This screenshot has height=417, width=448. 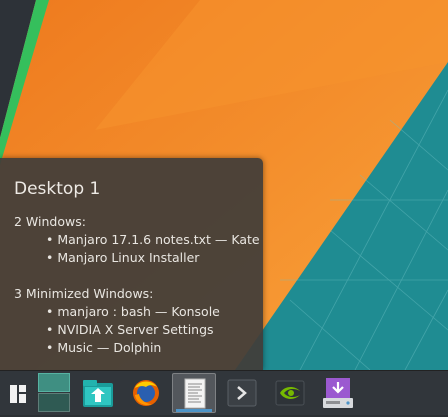 I want to click on minimized-header: 3 Minimized Windows:, so click(x=84, y=293).